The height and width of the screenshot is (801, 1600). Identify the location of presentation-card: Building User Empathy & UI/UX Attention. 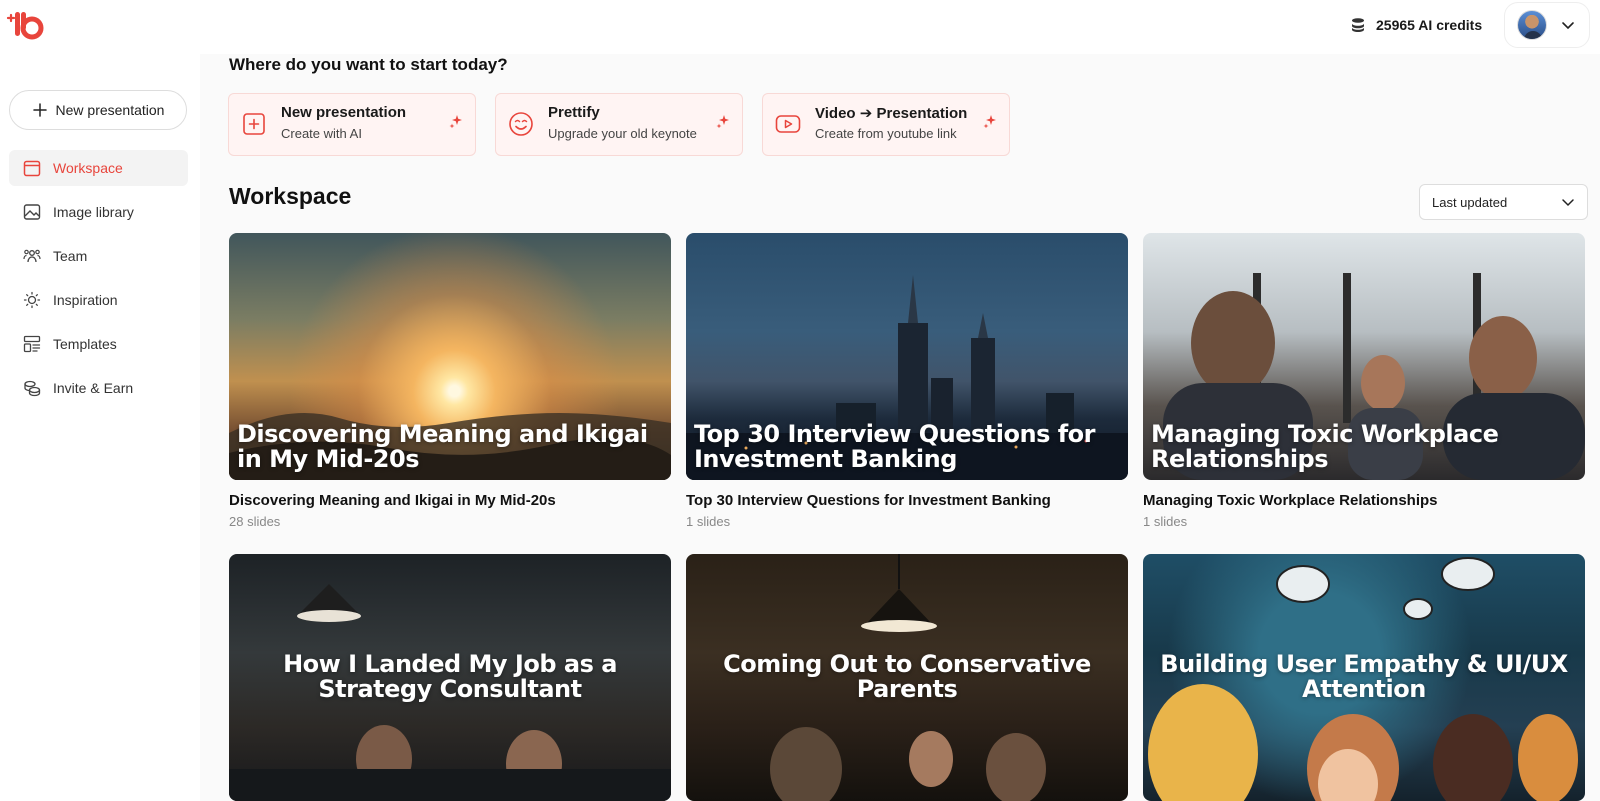
(1364, 677).